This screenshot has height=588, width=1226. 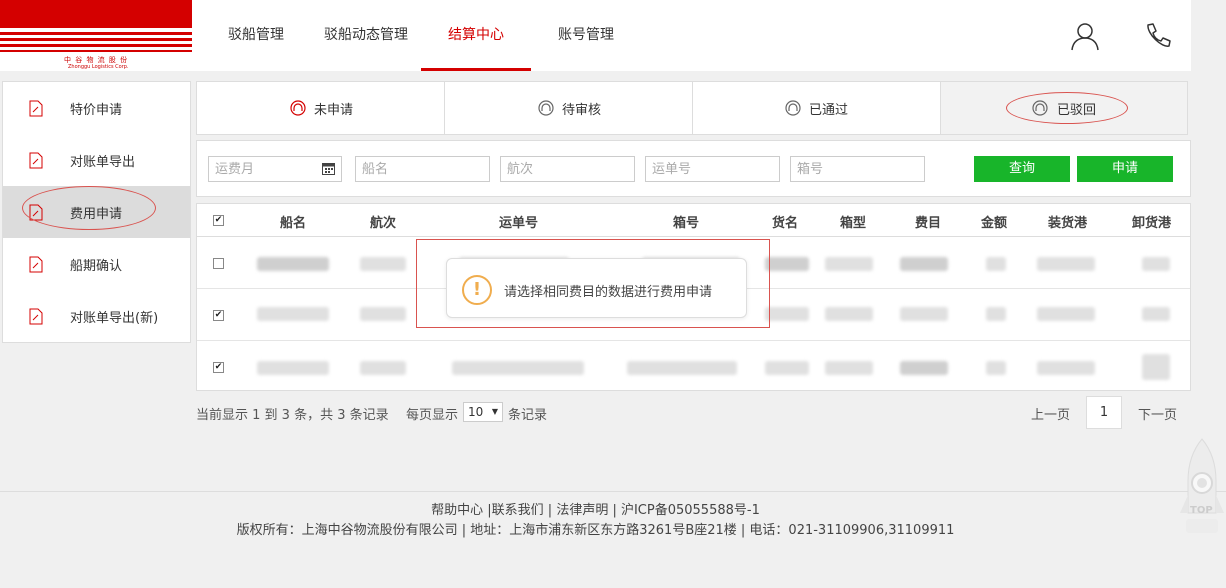 I want to click on sidebar-item-schedule-confirm: 船期确认, so click(x=96, y=264).